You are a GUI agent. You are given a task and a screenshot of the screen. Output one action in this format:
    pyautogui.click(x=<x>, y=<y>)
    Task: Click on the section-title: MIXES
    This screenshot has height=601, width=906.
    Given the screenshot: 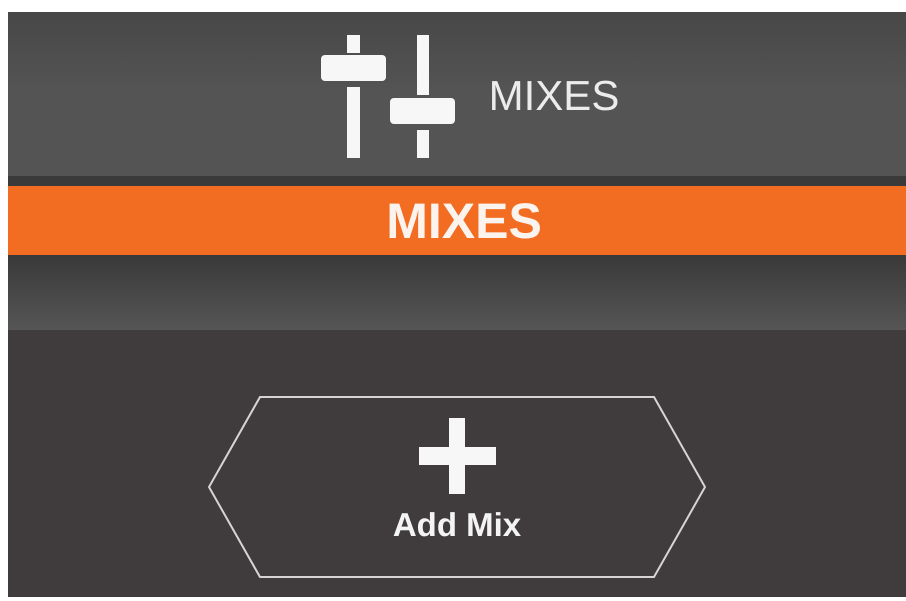 What is the action you would take?
    pyautogui.click(x=464, y=221)
    